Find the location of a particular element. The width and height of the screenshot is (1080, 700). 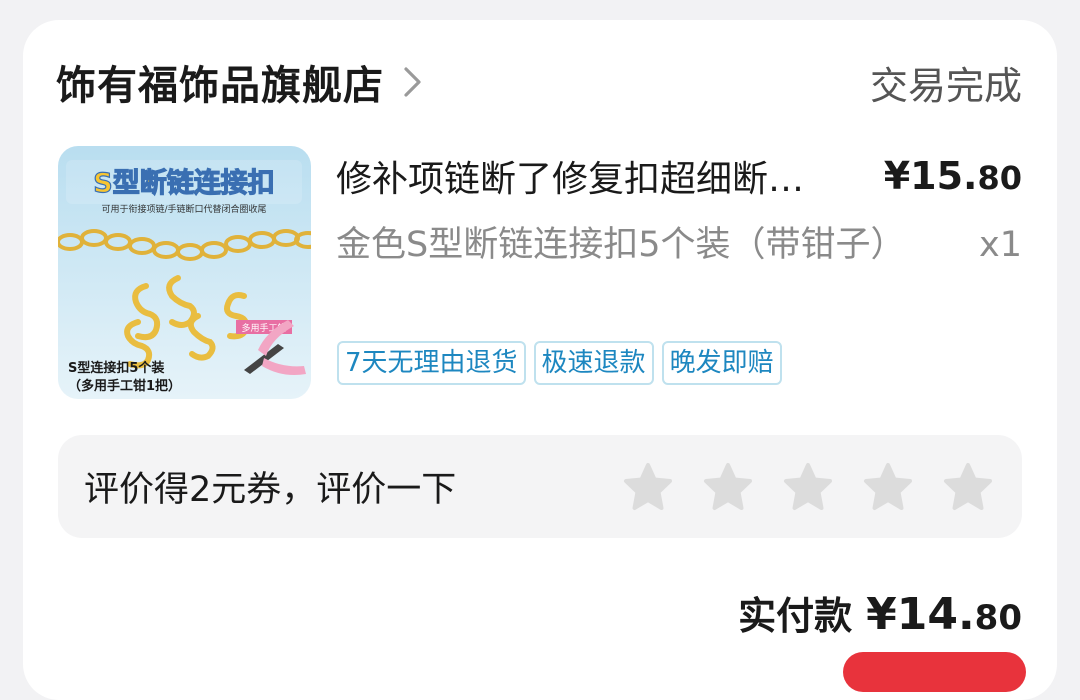

service-tags: 7天无理由退货 极速退款 晚发即赔 is located at coordinates (559, 363).